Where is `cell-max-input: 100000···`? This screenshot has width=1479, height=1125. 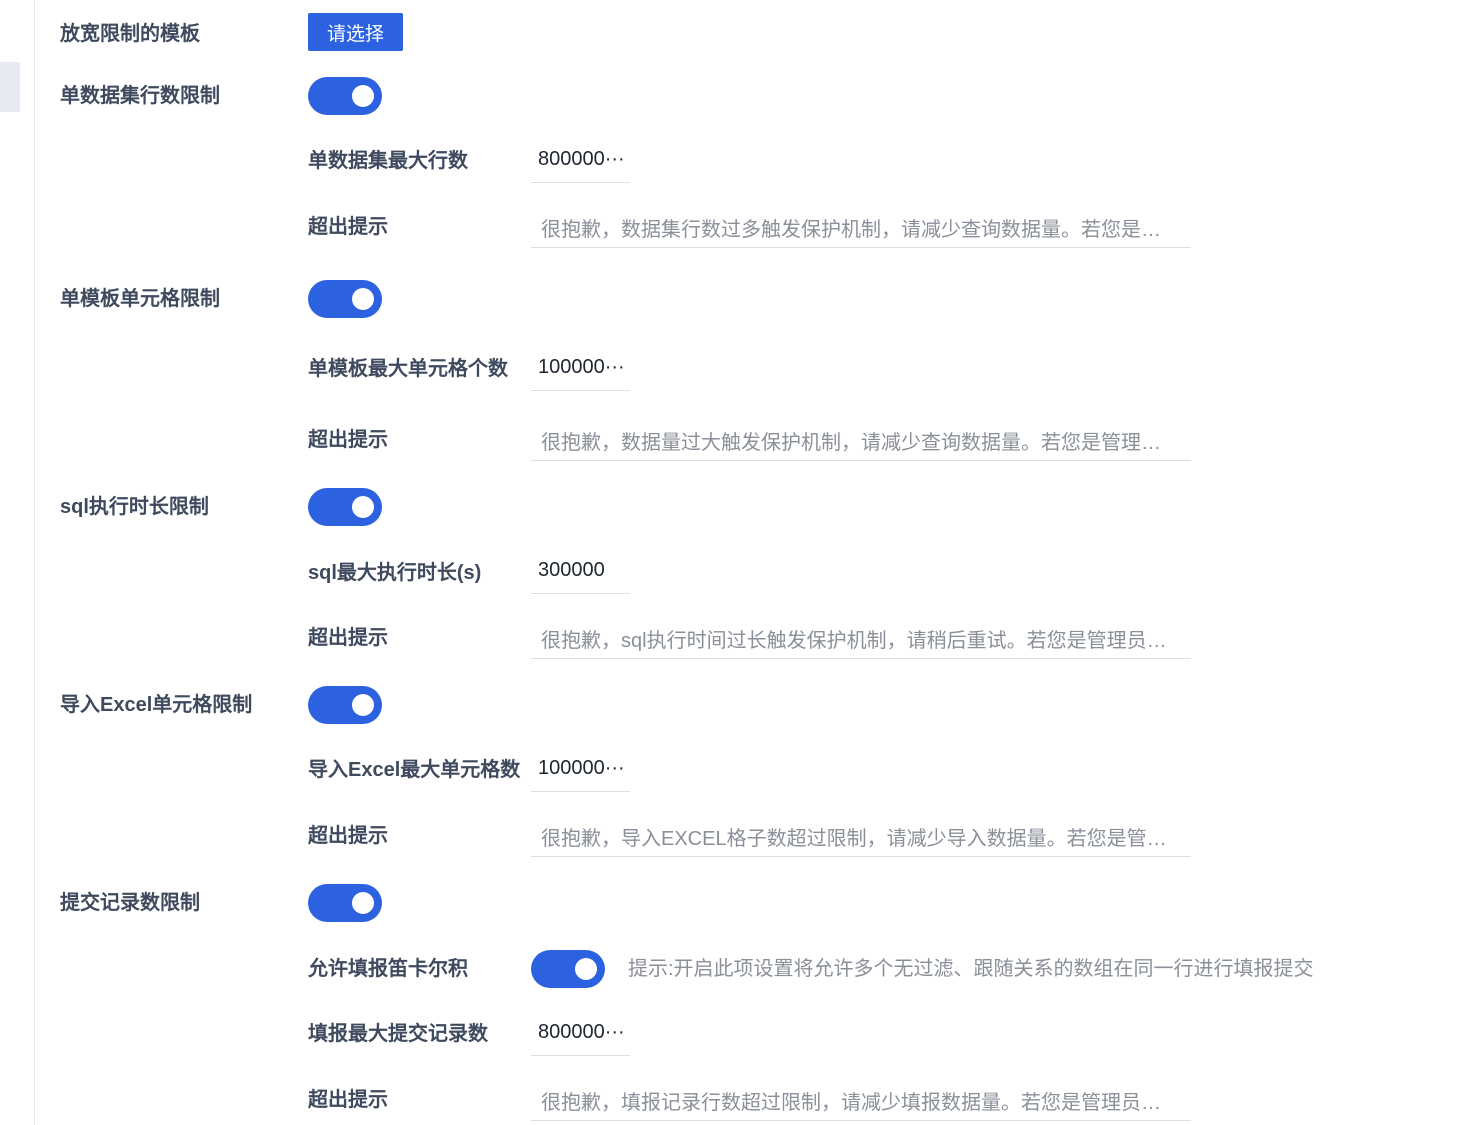 cell-max-input: 100000··· is located at coordinates (580, 369).